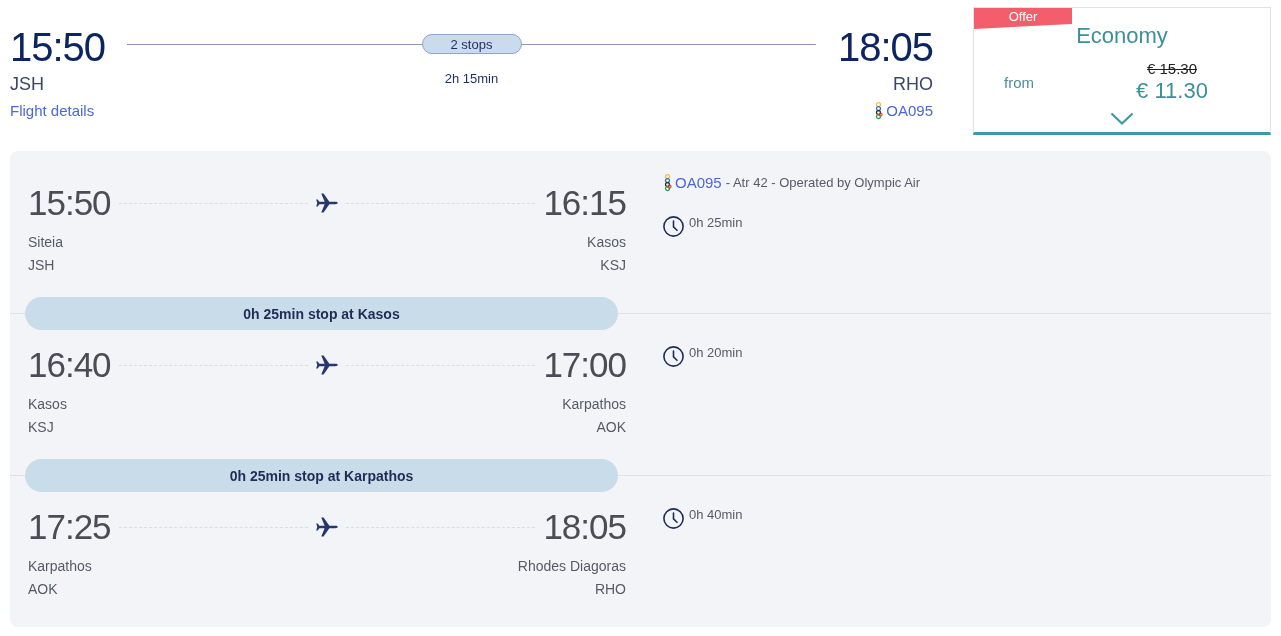  Describe the element at coordinates (471, 44) in the screenshot. I see `stops-badge: 2 stops` at that location.